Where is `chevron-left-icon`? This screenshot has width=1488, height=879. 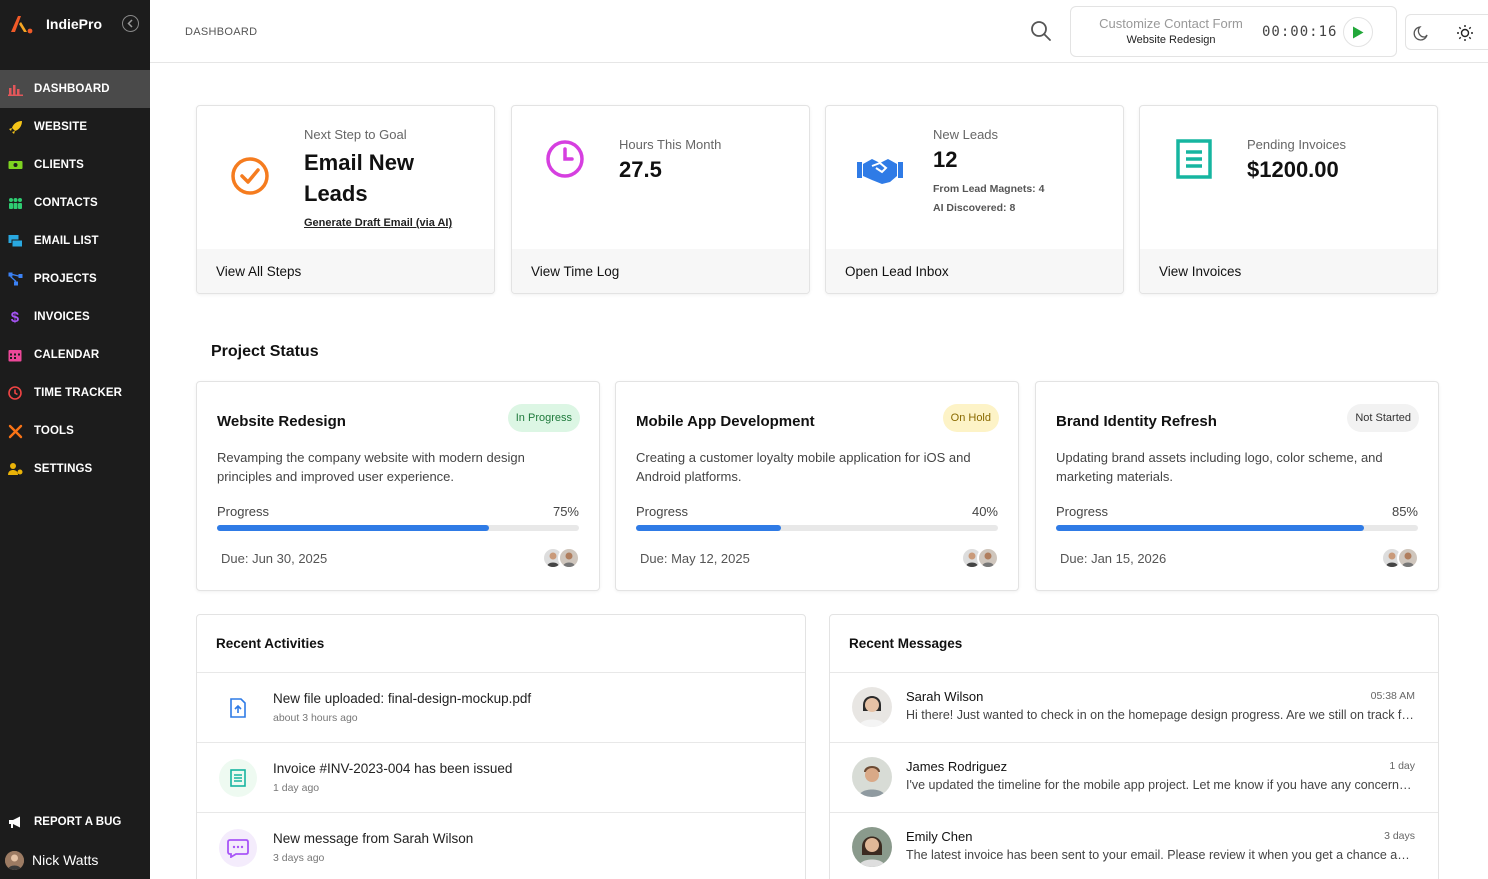
chevron-left-icon is located at coordinates (130, 23).